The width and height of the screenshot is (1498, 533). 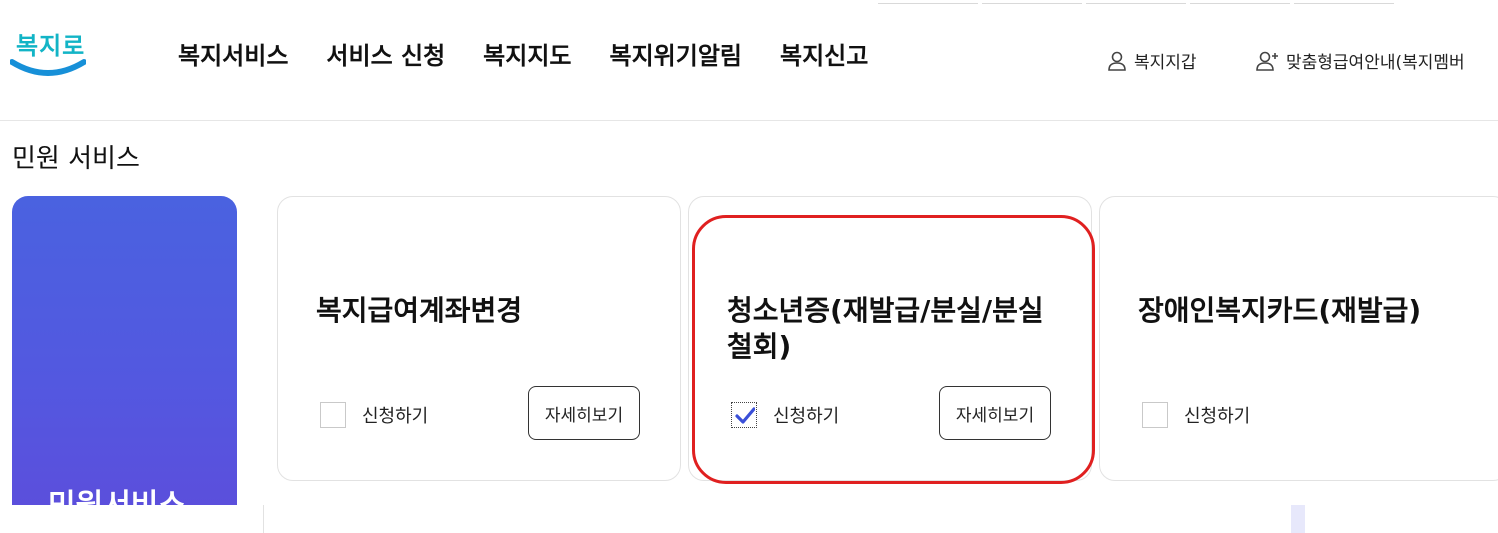 I want to click on nav-crisis-alert: 복지위기알림, so click(x=676, y=53).